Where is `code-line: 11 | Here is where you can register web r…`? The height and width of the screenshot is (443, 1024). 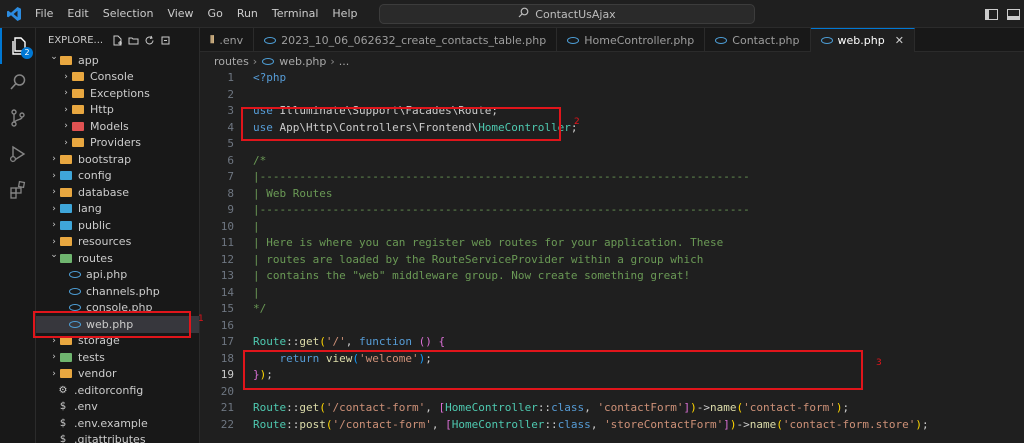
code-line: 11 | Here is where you can register web r… is located at coordinates (612, 243).